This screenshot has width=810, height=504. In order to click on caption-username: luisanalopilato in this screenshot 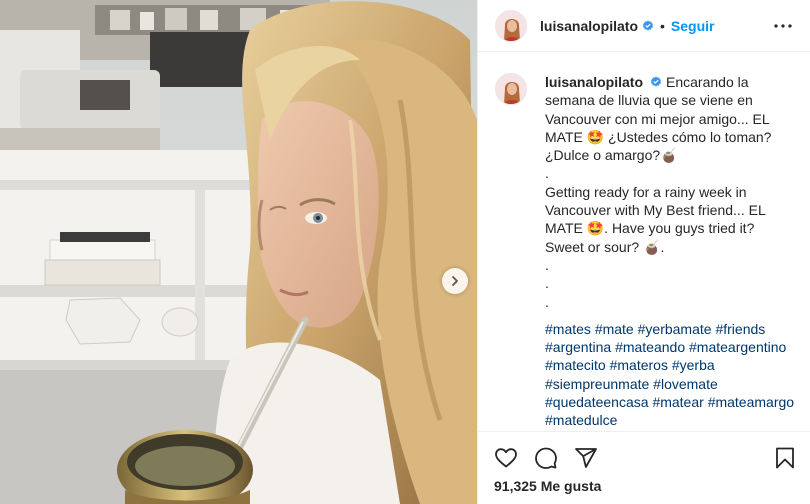, I will do `click(594, 82)`.